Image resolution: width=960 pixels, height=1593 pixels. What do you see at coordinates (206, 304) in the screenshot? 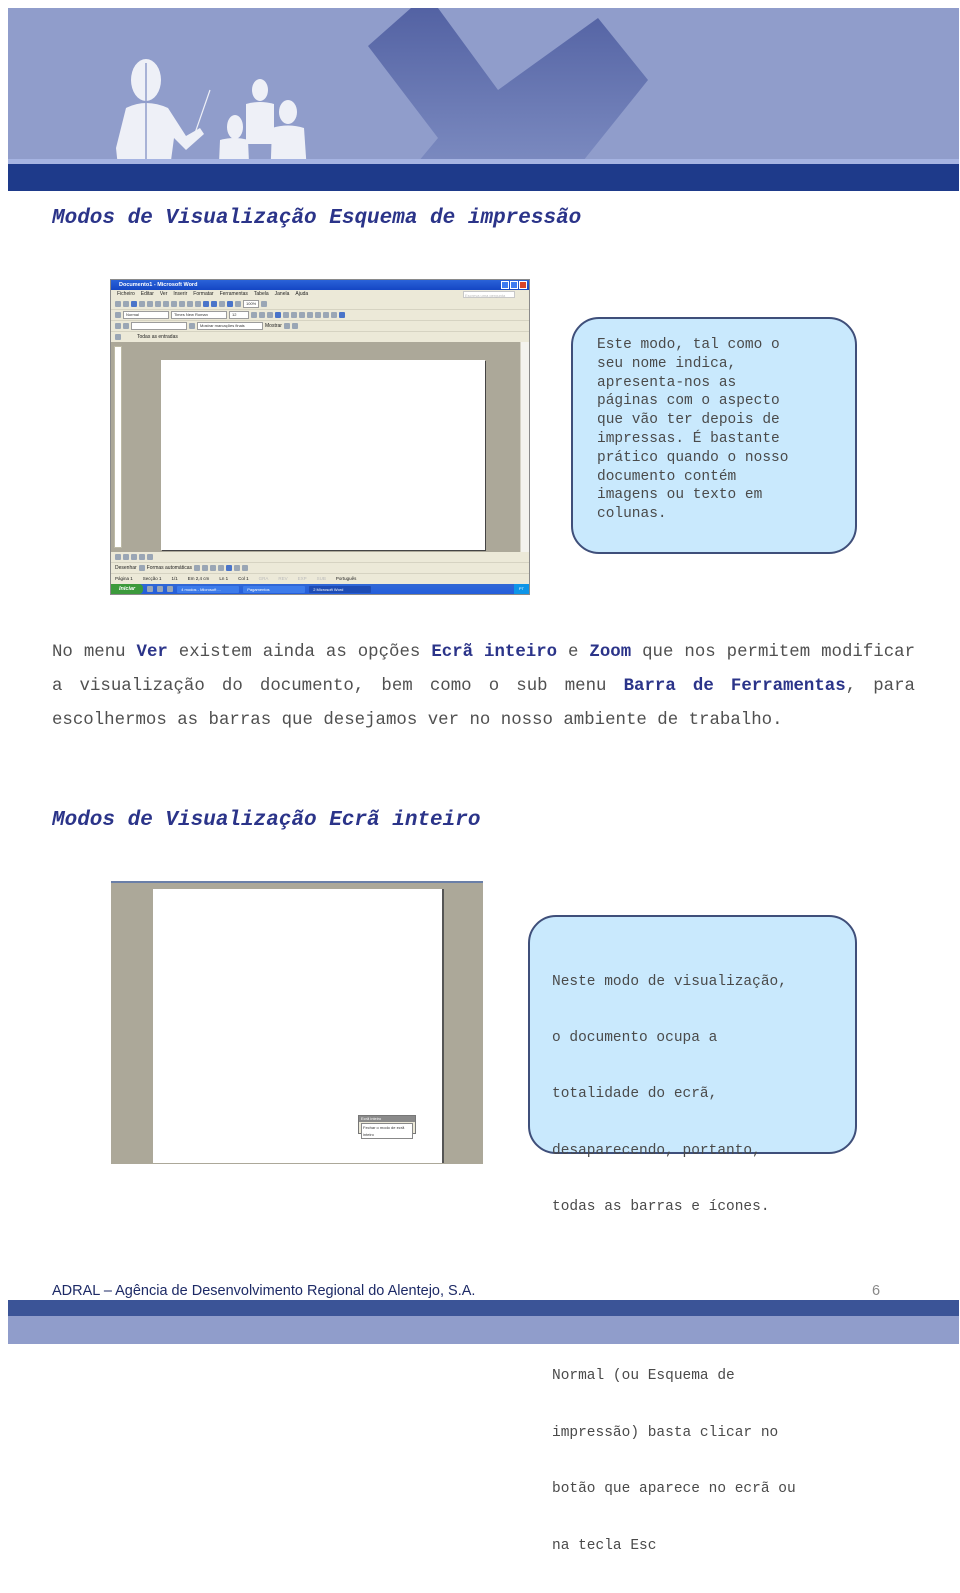
I see `hyperlink-icon` at bounding box center [206, 304].